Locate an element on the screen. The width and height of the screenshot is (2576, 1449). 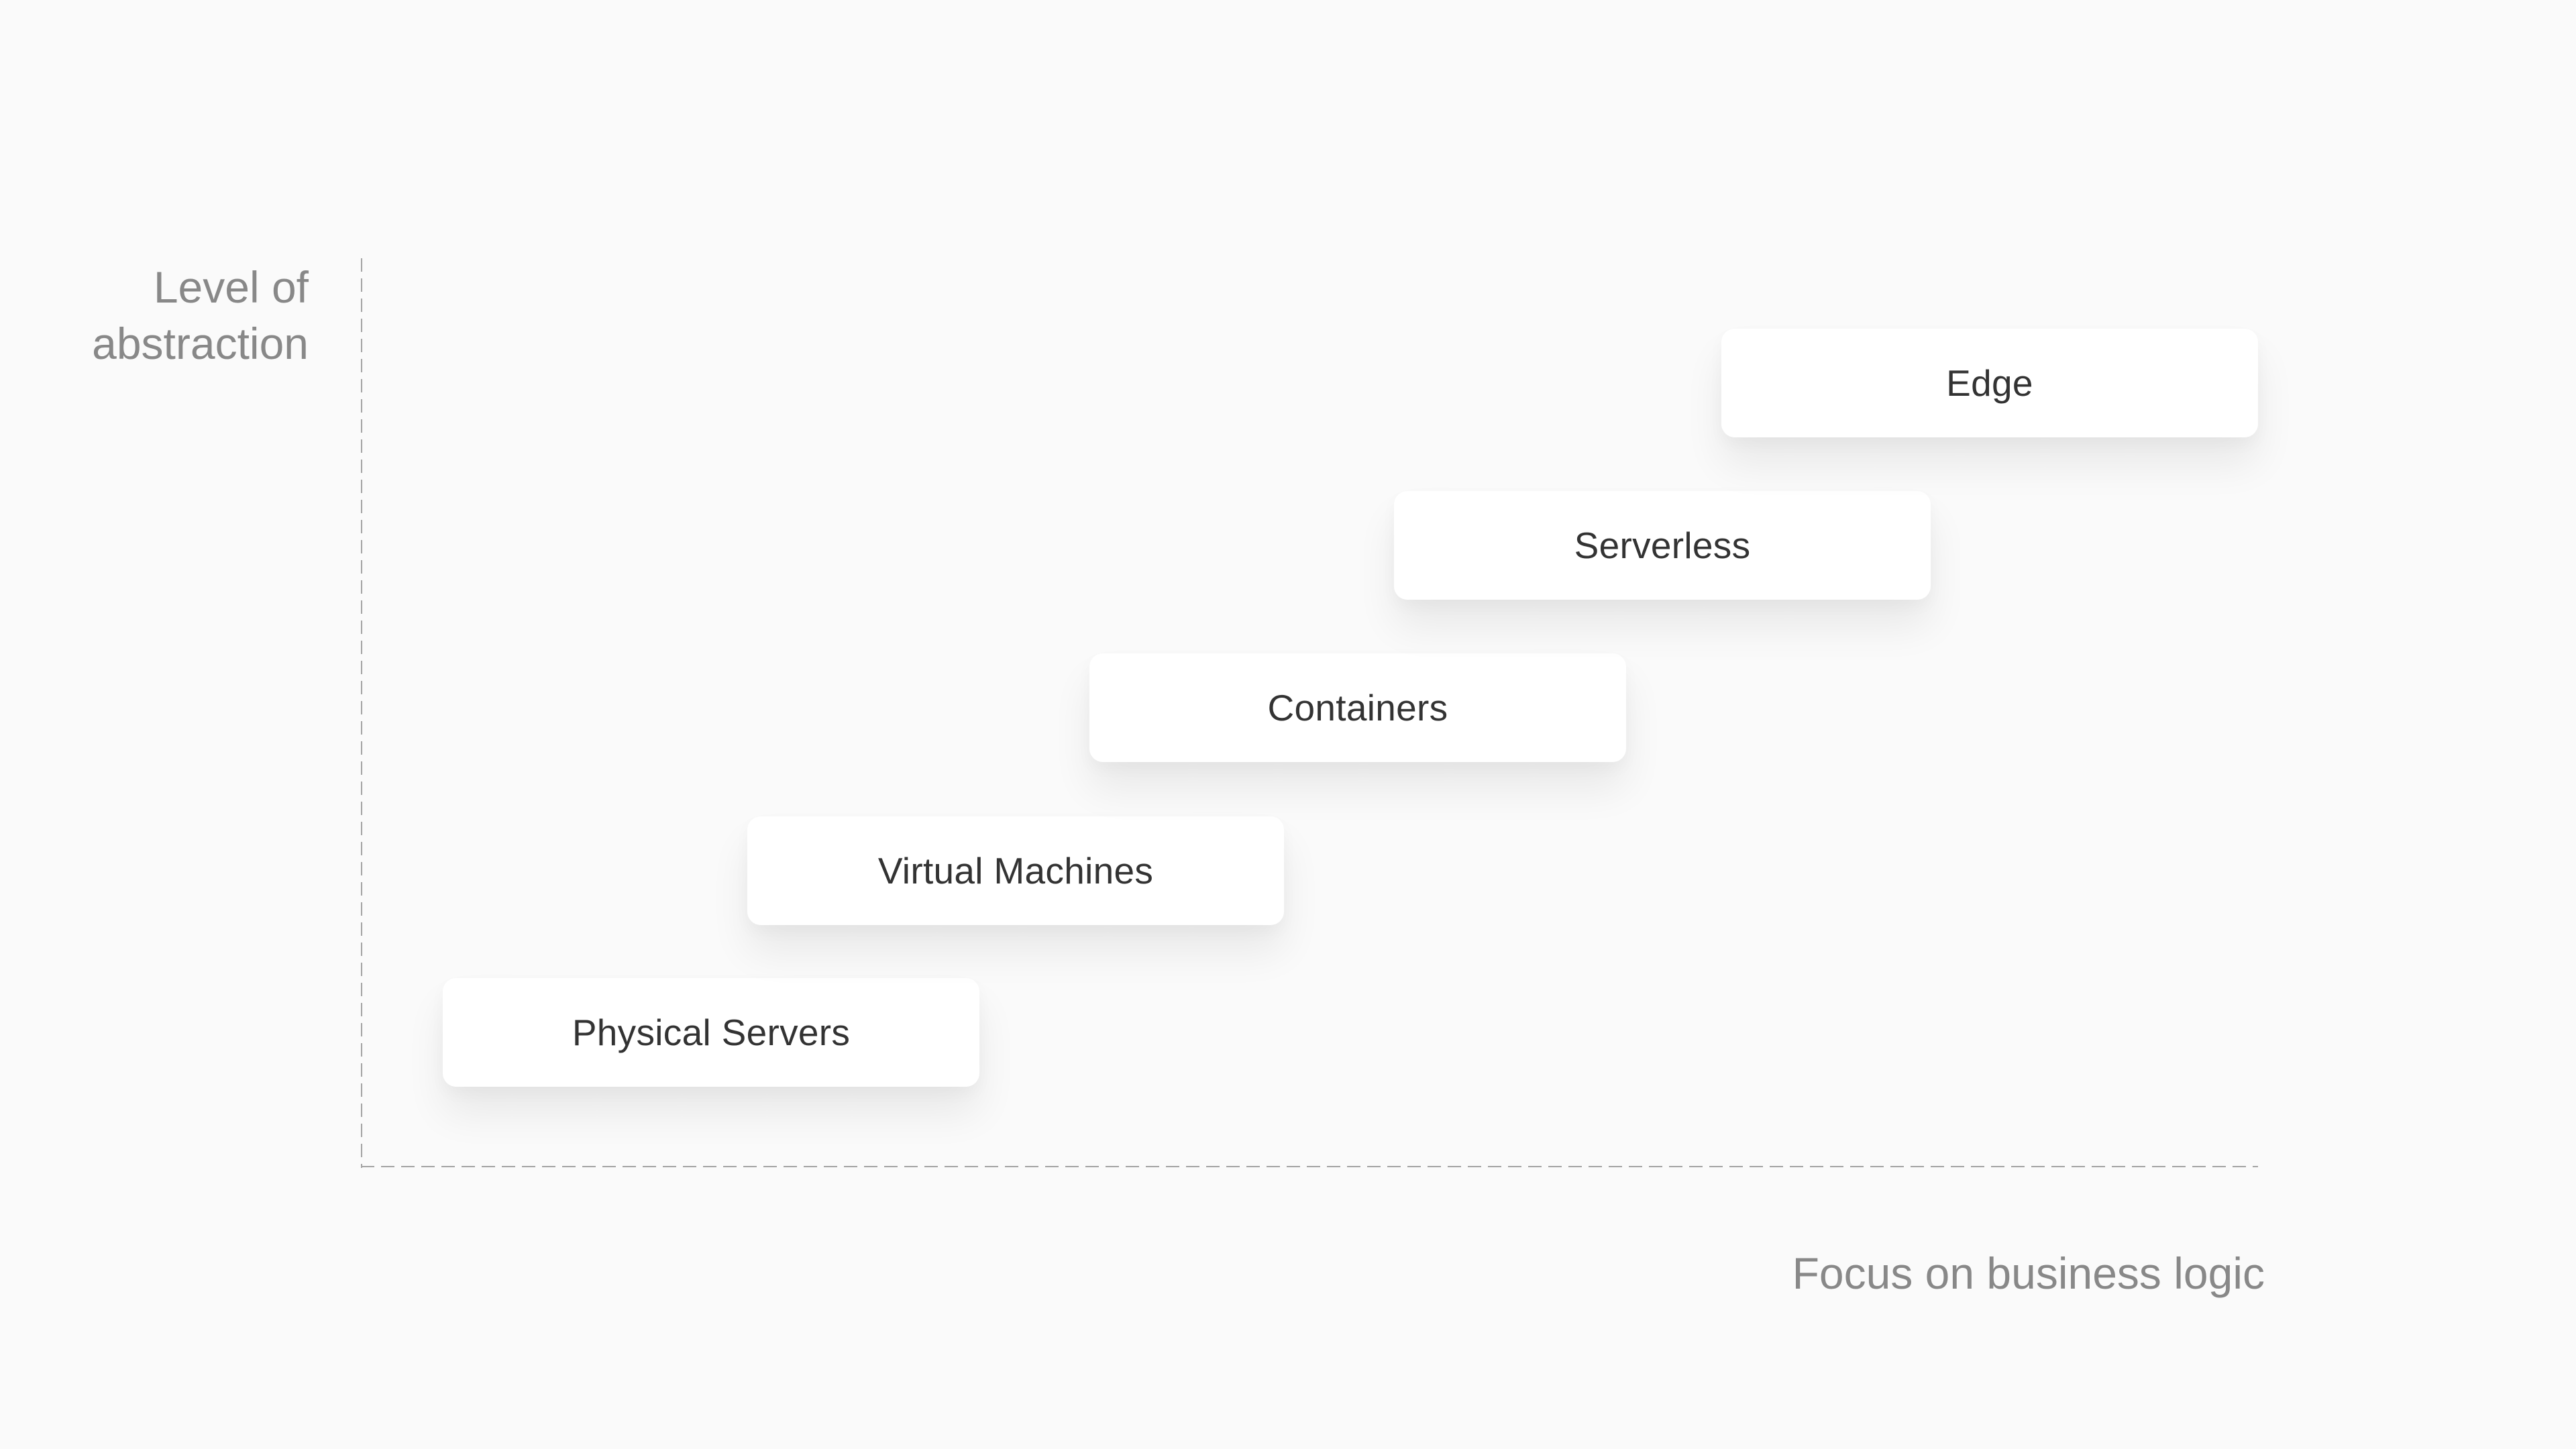
step-card-containers: Containers is located at coordinates (1357, 707).